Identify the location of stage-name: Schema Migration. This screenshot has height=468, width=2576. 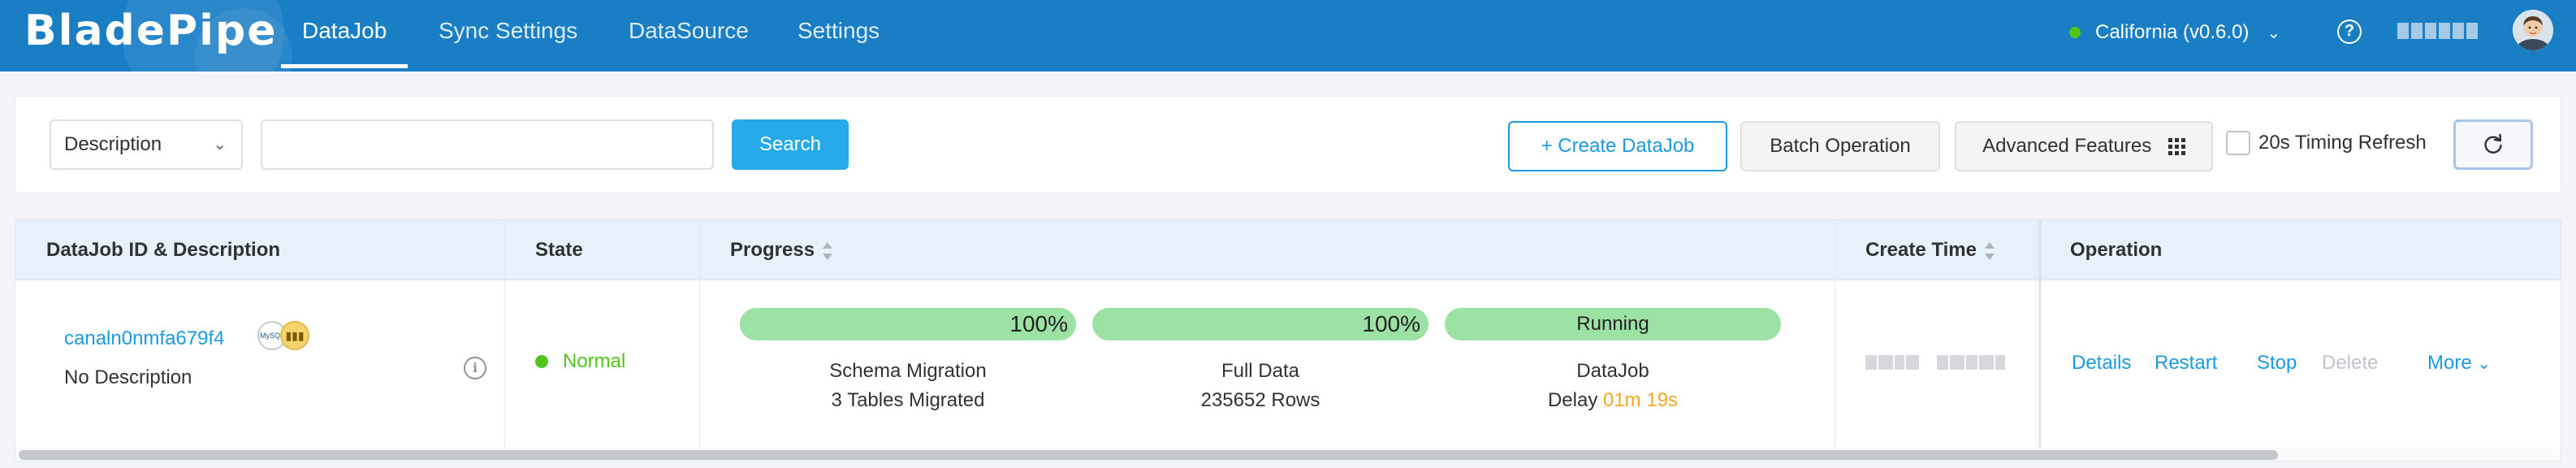
(908, 371).